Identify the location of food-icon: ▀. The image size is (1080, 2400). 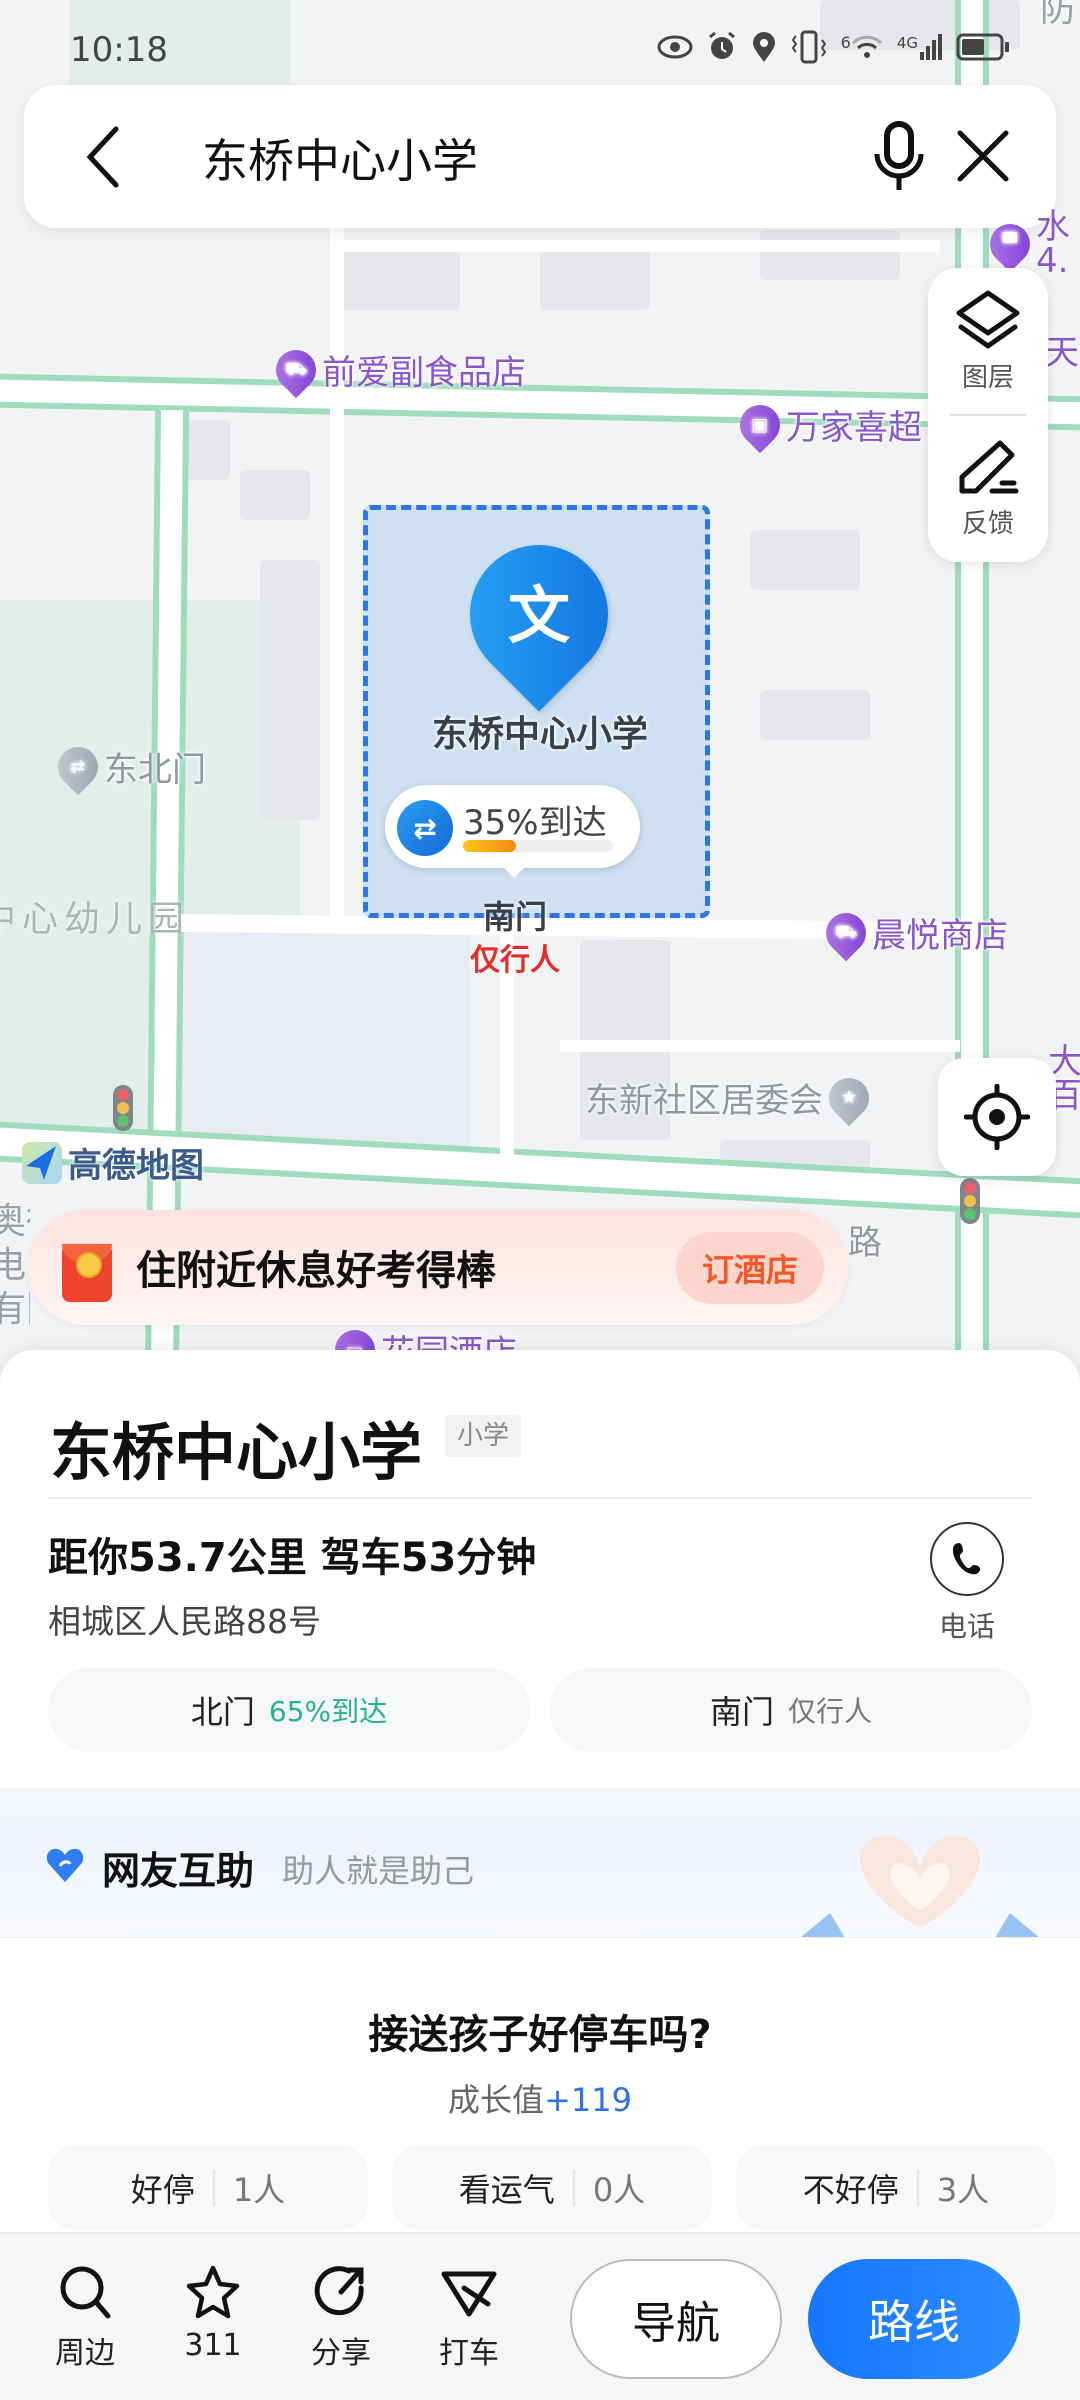
(1010, 244).